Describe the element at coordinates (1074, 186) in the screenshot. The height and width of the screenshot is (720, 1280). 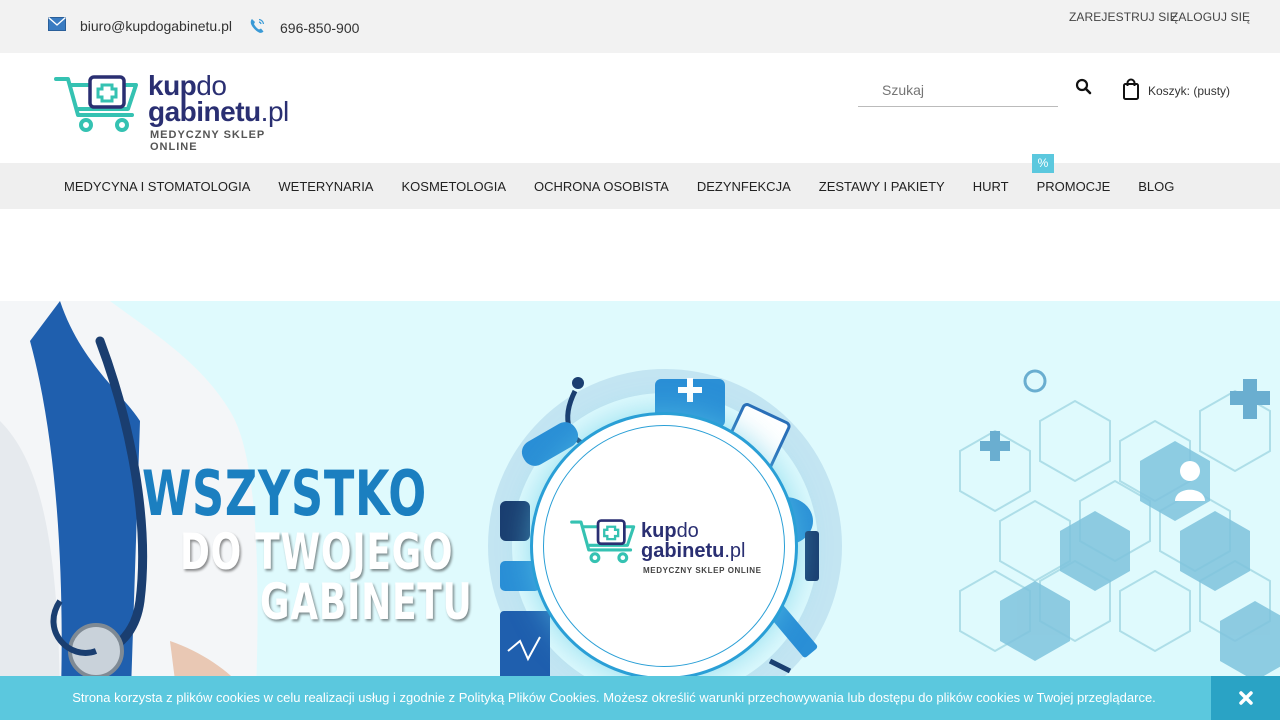
I see `nav-item-promocje: PROMOCJE` at that location.